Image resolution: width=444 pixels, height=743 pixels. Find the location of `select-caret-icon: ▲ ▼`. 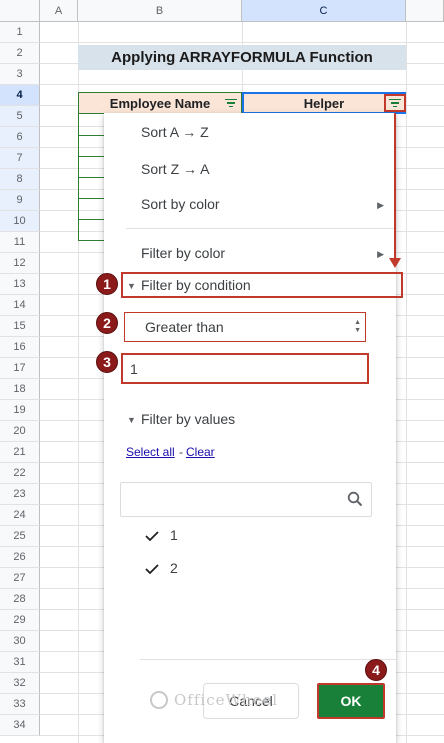

select-caret-icon: ▲ ▼ is located at coordinates (357, 326).